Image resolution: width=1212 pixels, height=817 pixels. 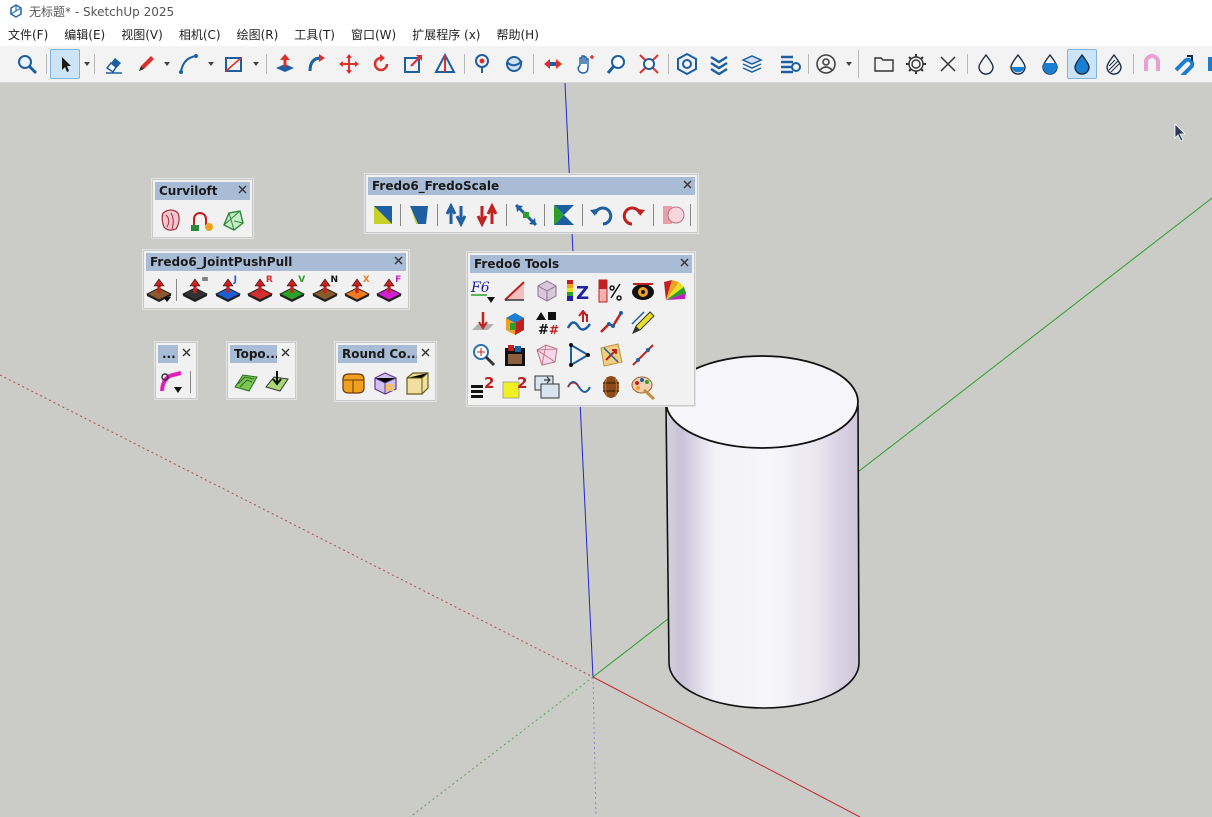 What do you see at coordinates (884, 64) in the screenshot?
I see `folder-icon` at bounding box center [884, 64].